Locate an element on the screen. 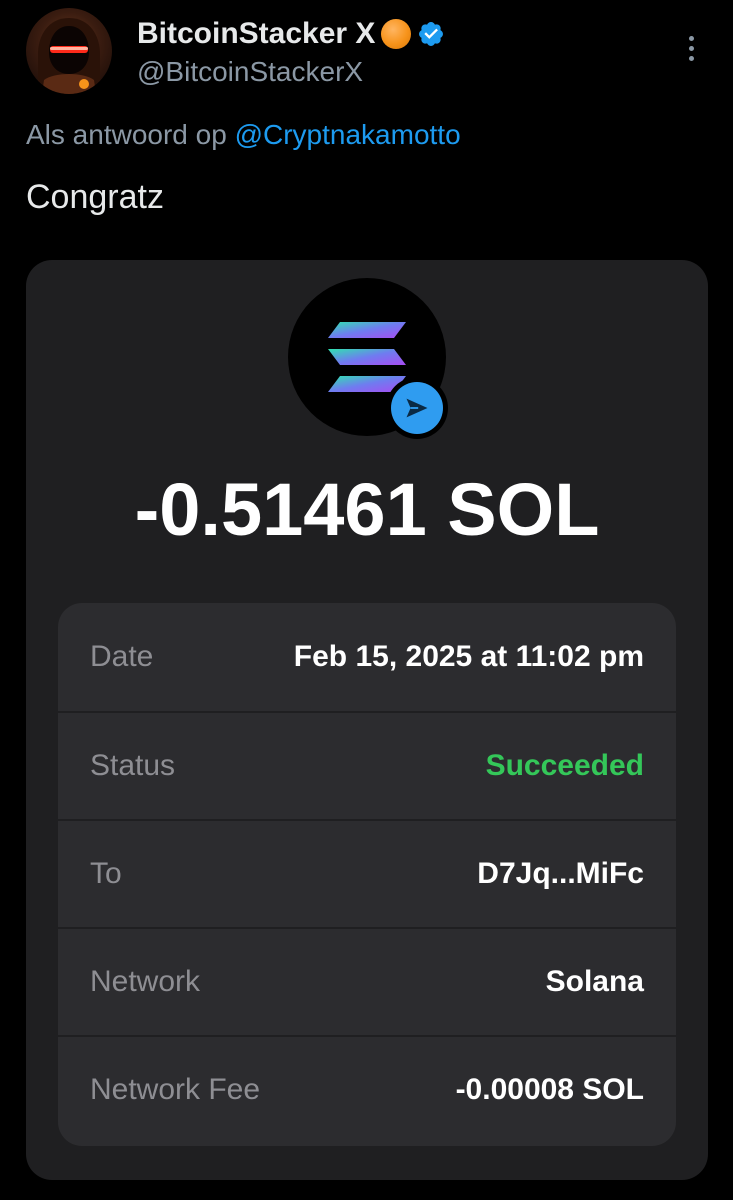 This screenshot has width=733, height=1200. detail-row-status: Status Succeeded is located at coordinates (367, 765).